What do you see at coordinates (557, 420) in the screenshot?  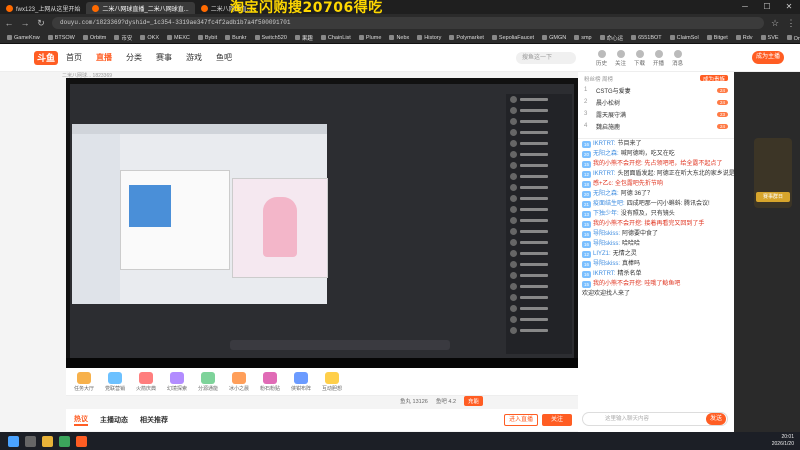 I see `follow-button: 关注` at bounding box center [557, 420].